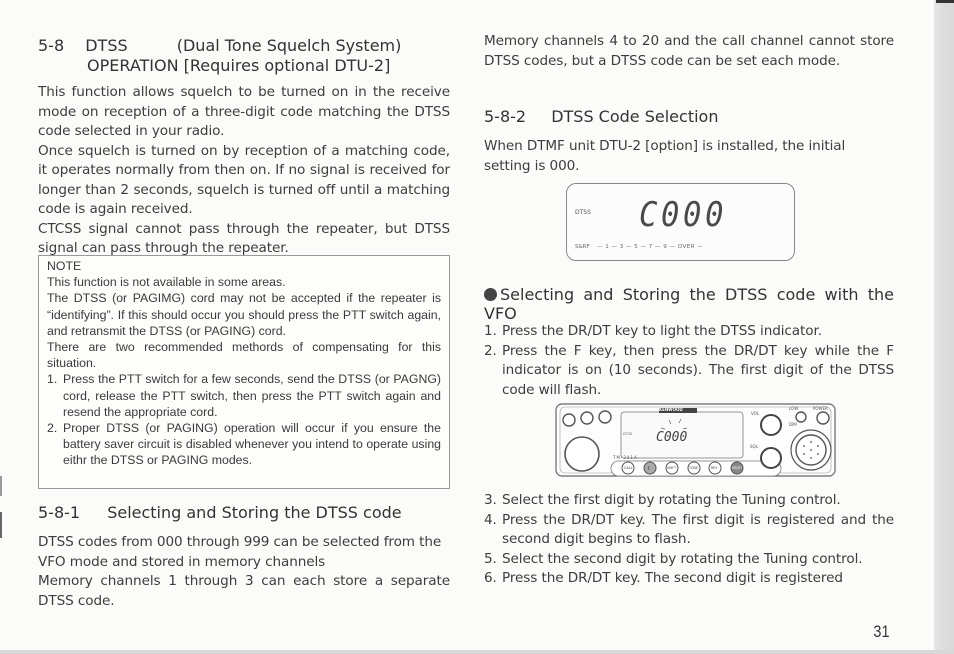 The height and width of the screenshot is (654, 954). I want to click on item-number: 1., so click(52, 379).